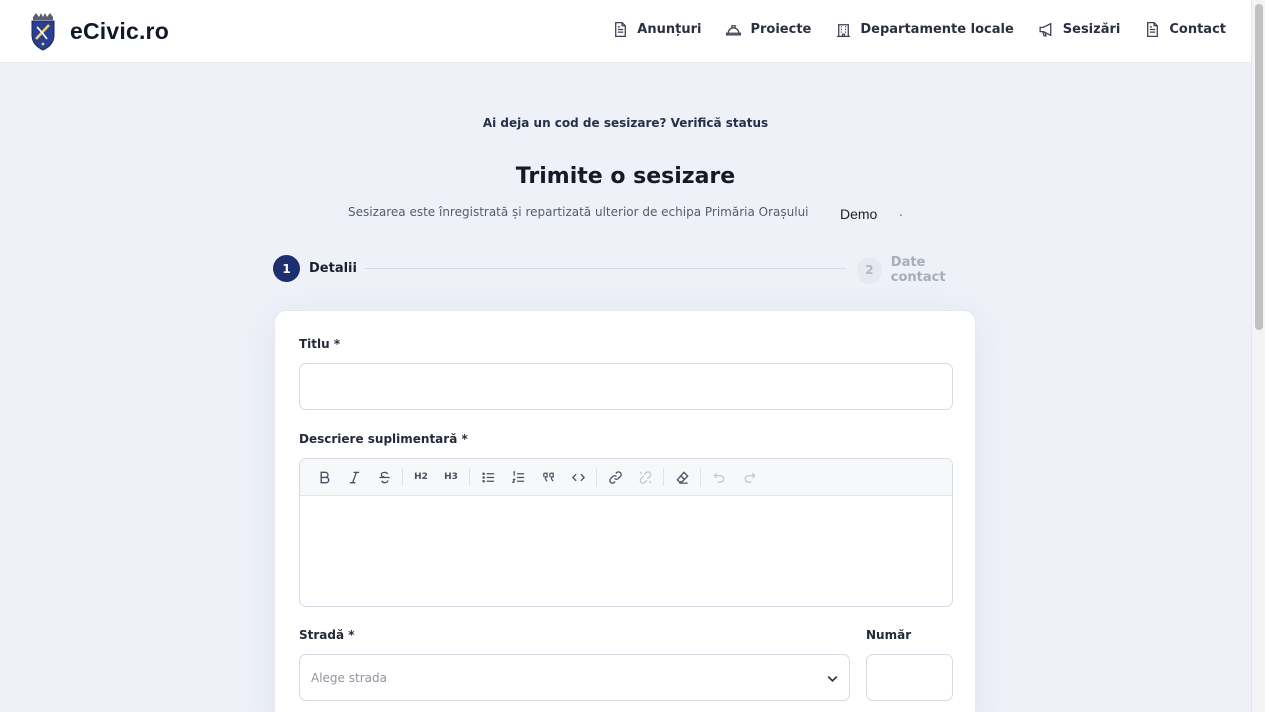 Image resolution: width=1265 pixels, height=712 pixels. I want to click on city-crest-icon, so click(43, 32).